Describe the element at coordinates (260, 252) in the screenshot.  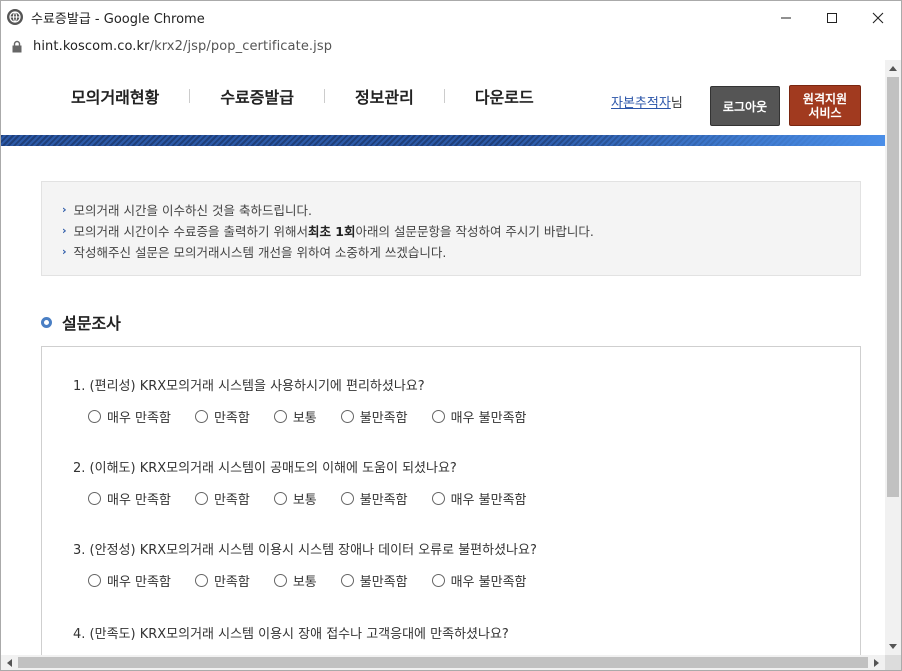
I see `notice-text: 작성해주신 설문은 모의거래시스템 개선을 위하여 소중하게 쓰겠습니다.` at that location.